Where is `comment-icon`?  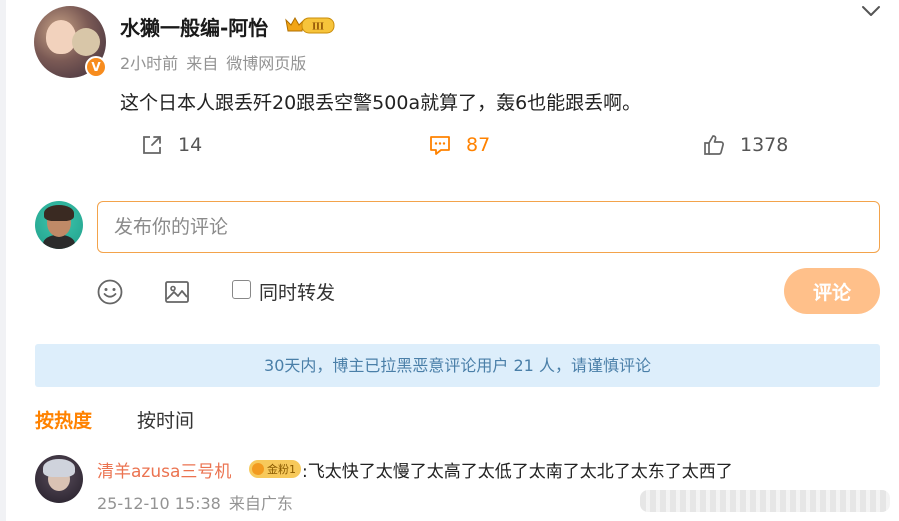
comment-icon is located at coordinates (440, 145).